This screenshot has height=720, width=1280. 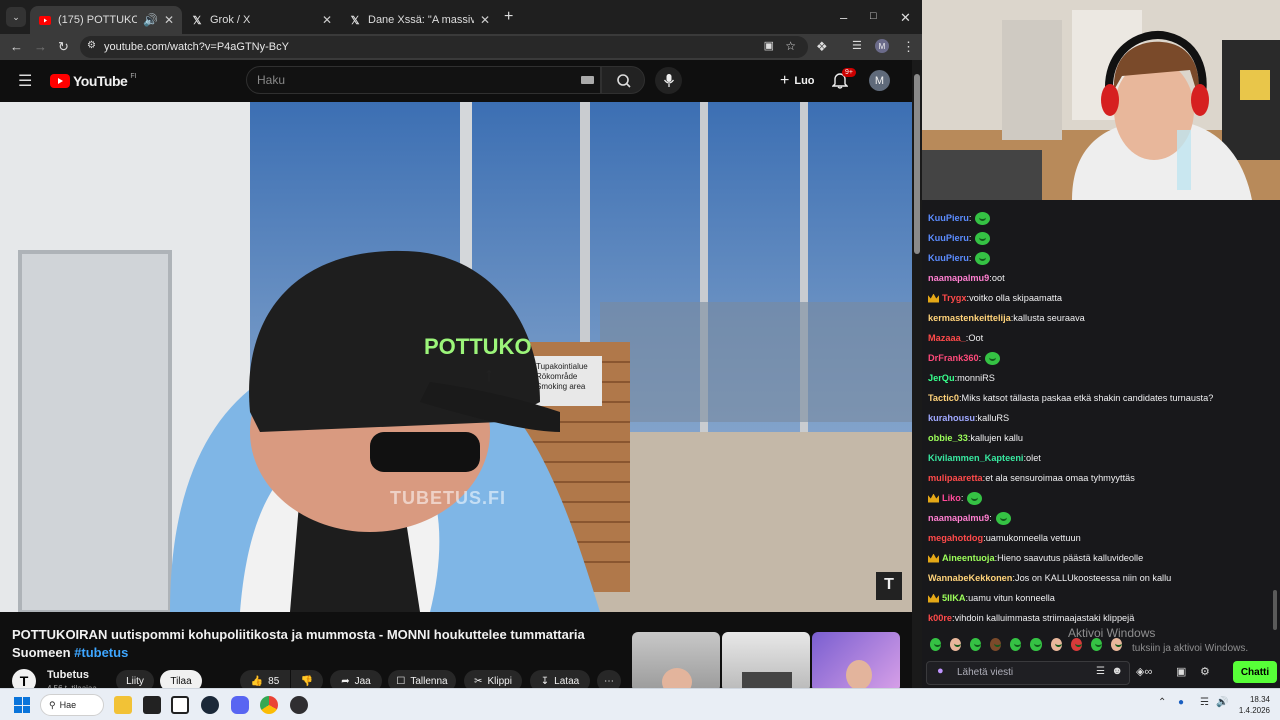 I want to click on x-favicon-icon: 𝕏, so click(x=197, y=20).